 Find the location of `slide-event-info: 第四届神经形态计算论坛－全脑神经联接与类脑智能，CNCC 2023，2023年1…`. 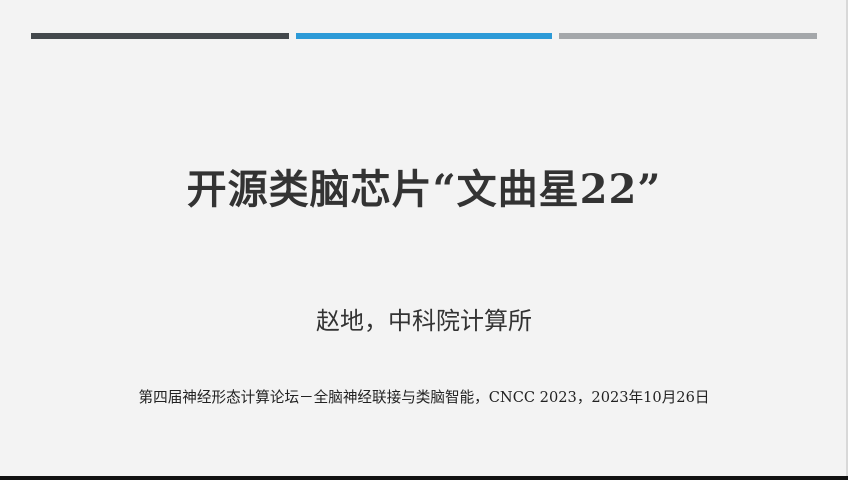

slide-event-info: 第四届神经形态计算论坛－全脑神经联接与类脑智能，CNCC 2023，2023年1… is located at coordinates (424, 397).